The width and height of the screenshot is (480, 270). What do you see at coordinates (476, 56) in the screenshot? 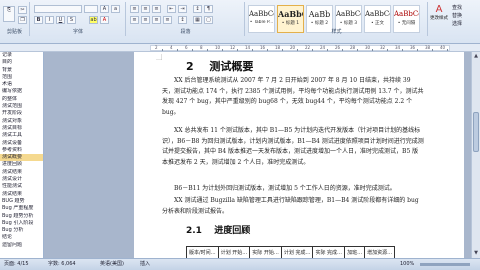
I see `scroll-up-arrow-icon: ▲` at bounding box center [476, 56].